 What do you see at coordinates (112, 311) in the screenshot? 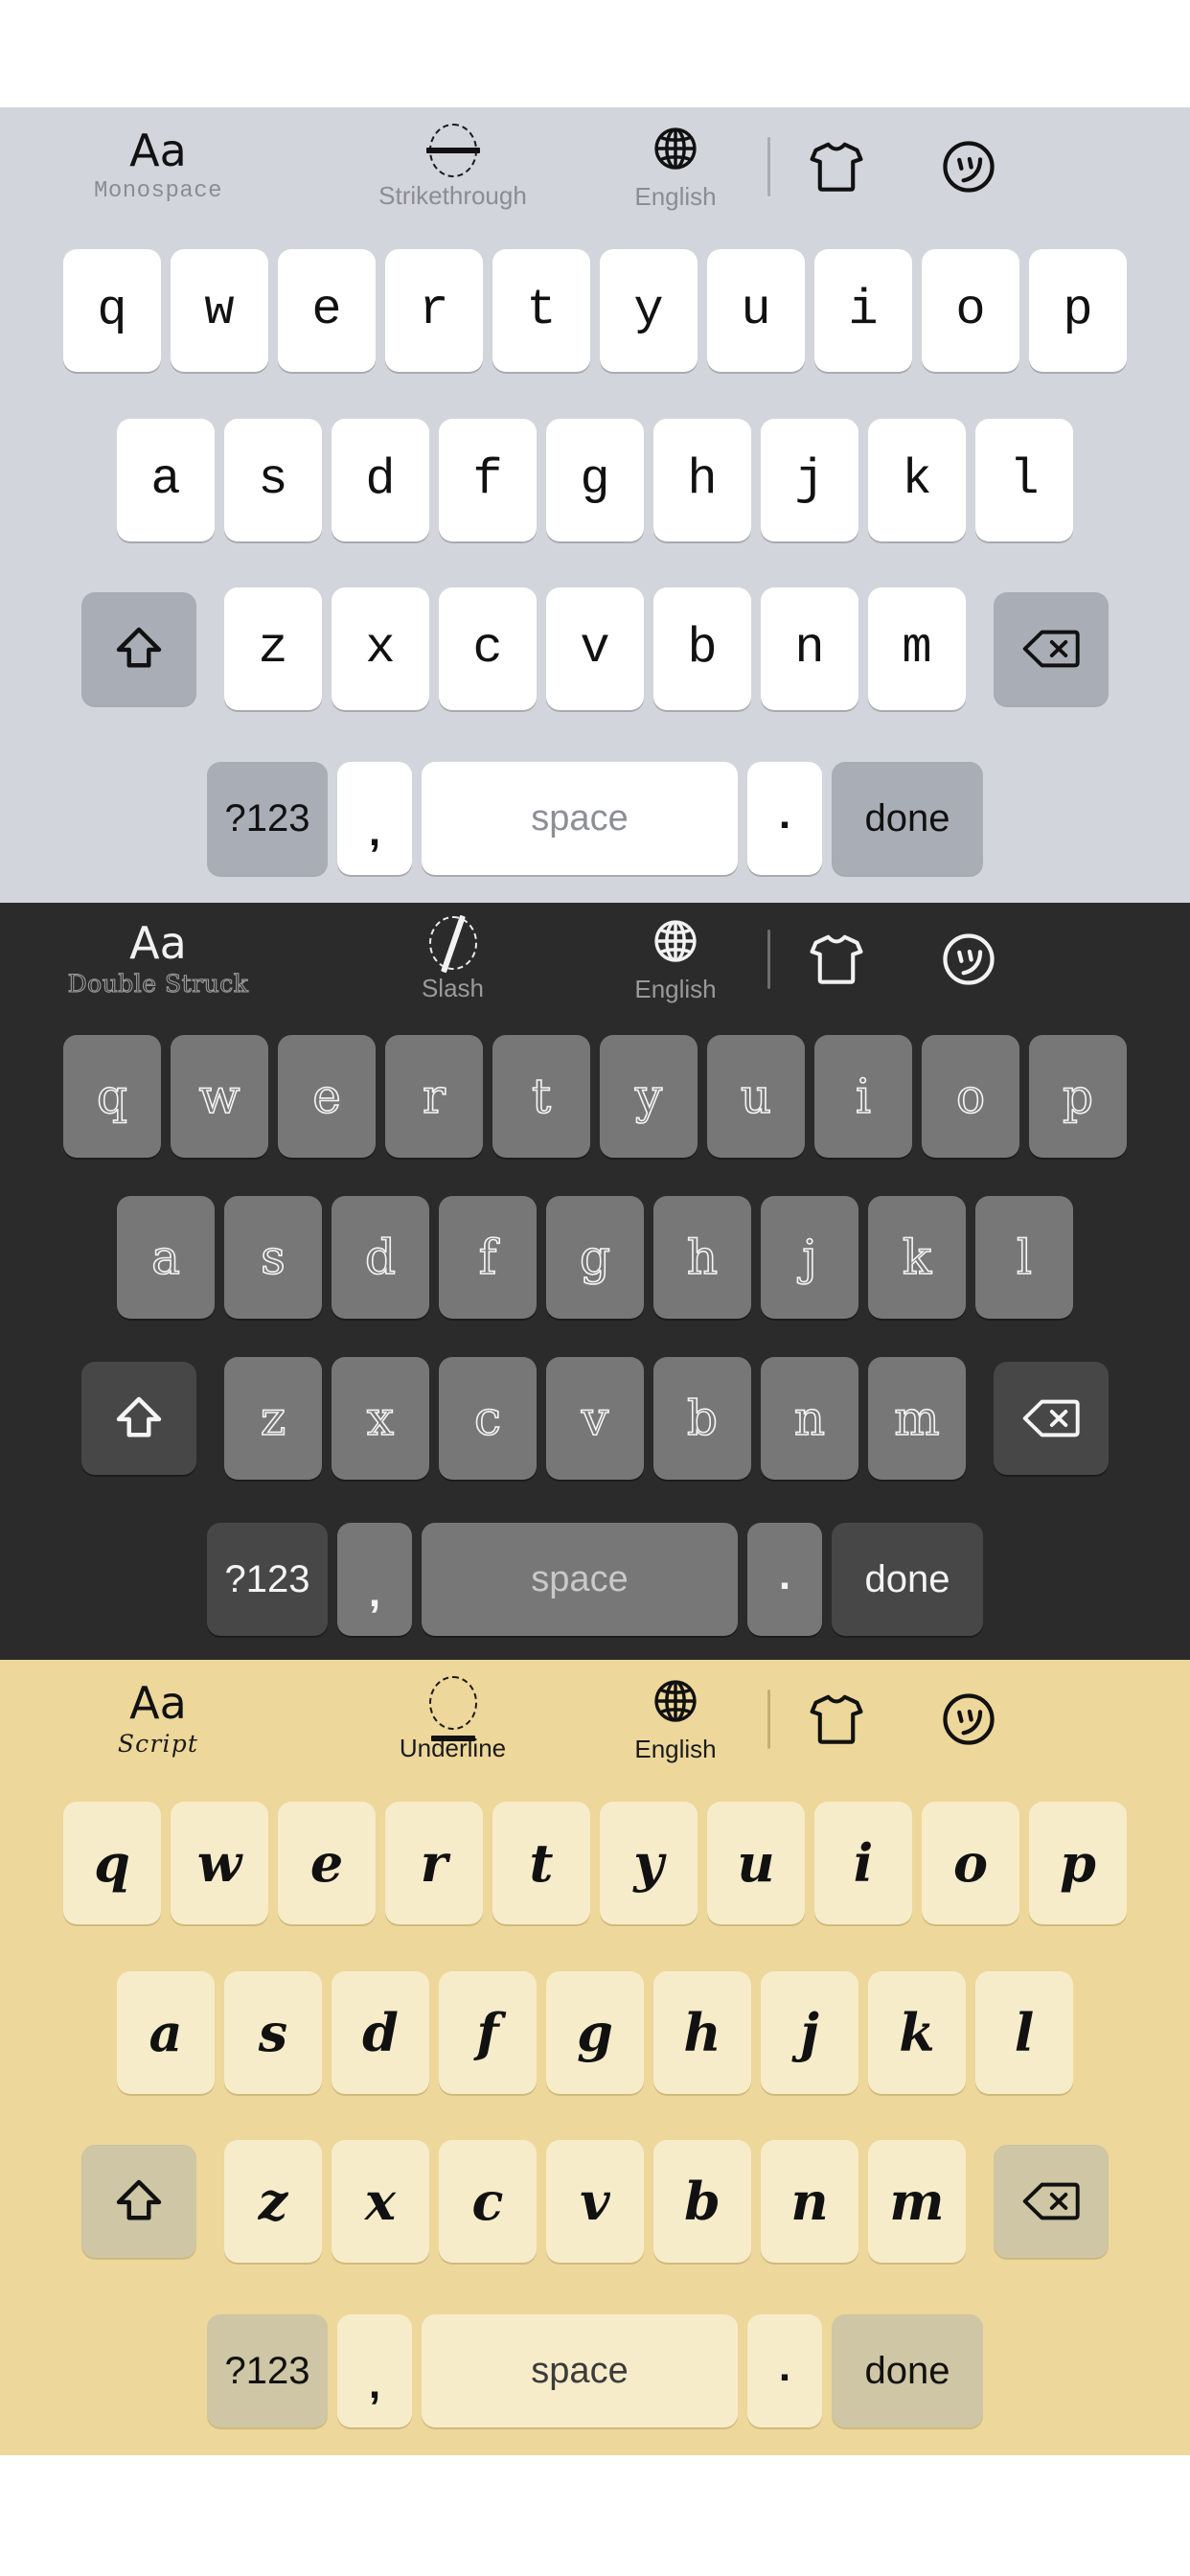
I see `key-q: q` at bounding box center [112, 311].